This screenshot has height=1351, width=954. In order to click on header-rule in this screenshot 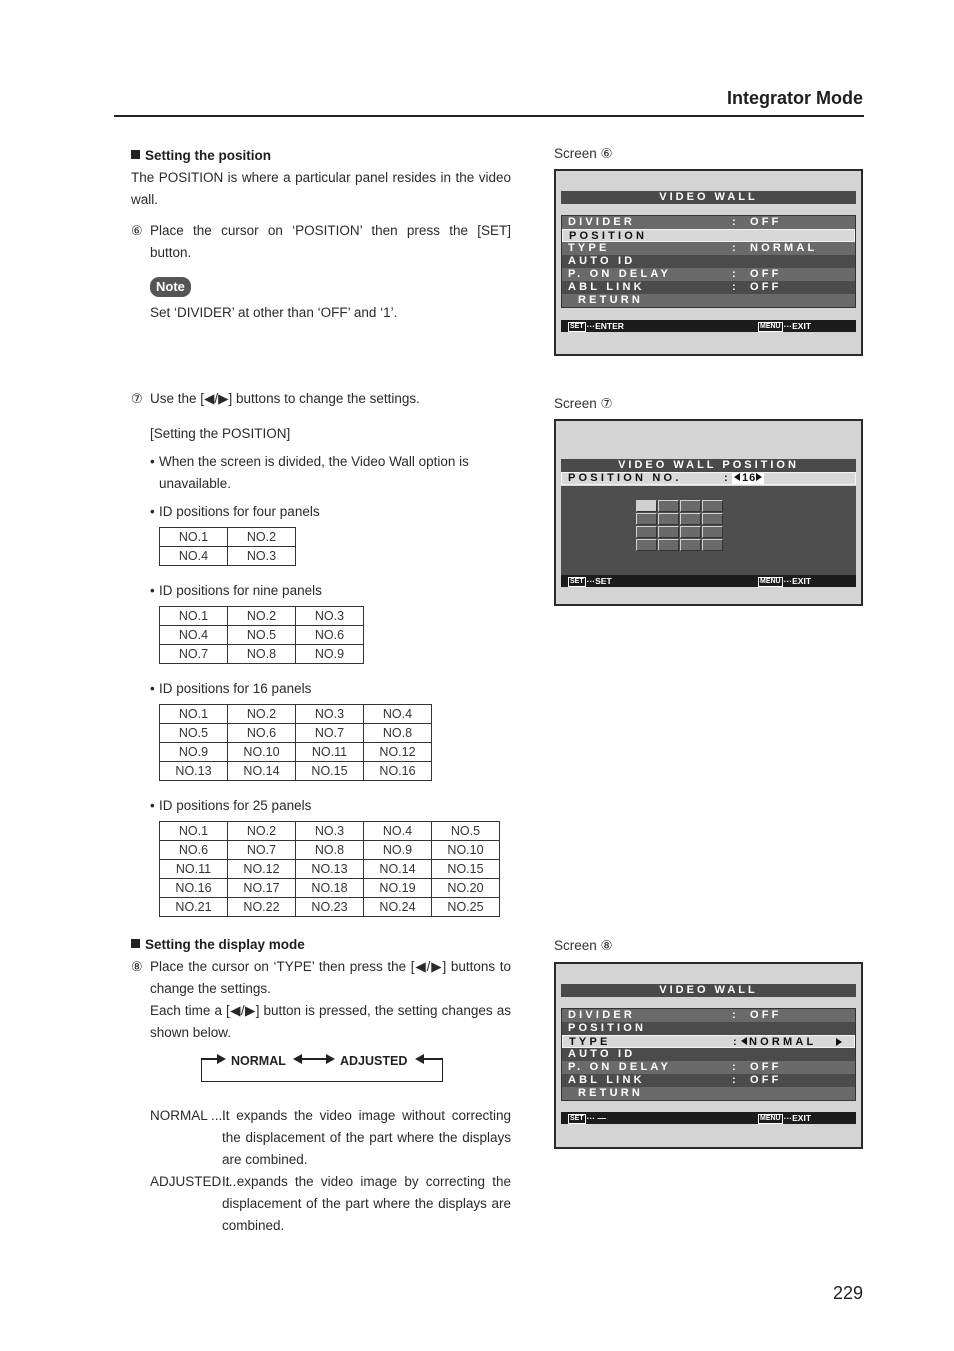, I will do `click(489, 116)`.